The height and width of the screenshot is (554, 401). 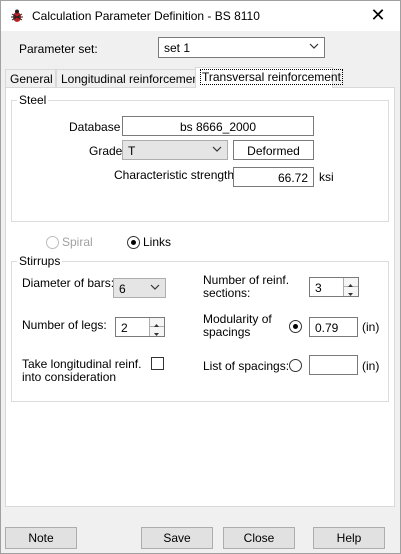 I want to click on diameter-select: 6, so click(x=139, y=288).